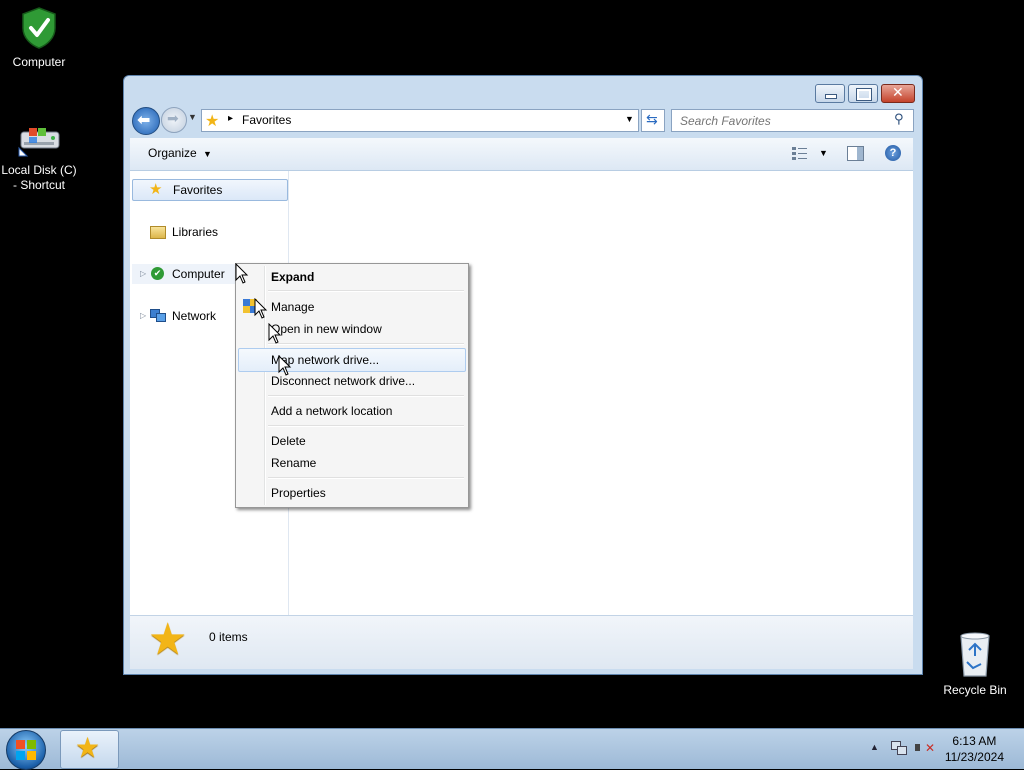 This screenshot has width=1024, height=770. Describe the element at coordinates (158, 315) in the screenshot. I see `network-icon` at that location.